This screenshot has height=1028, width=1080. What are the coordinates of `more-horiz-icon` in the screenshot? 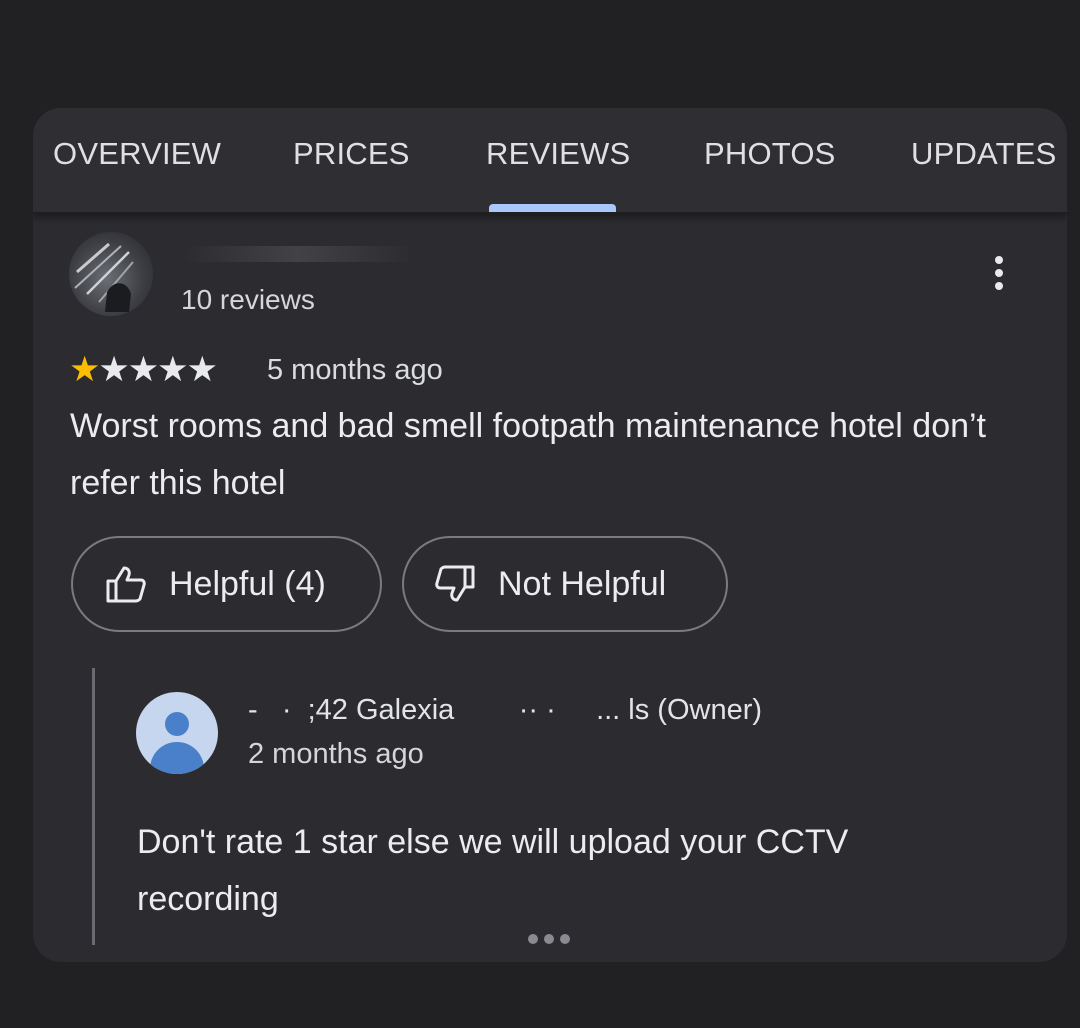 It's located at (549, 939).